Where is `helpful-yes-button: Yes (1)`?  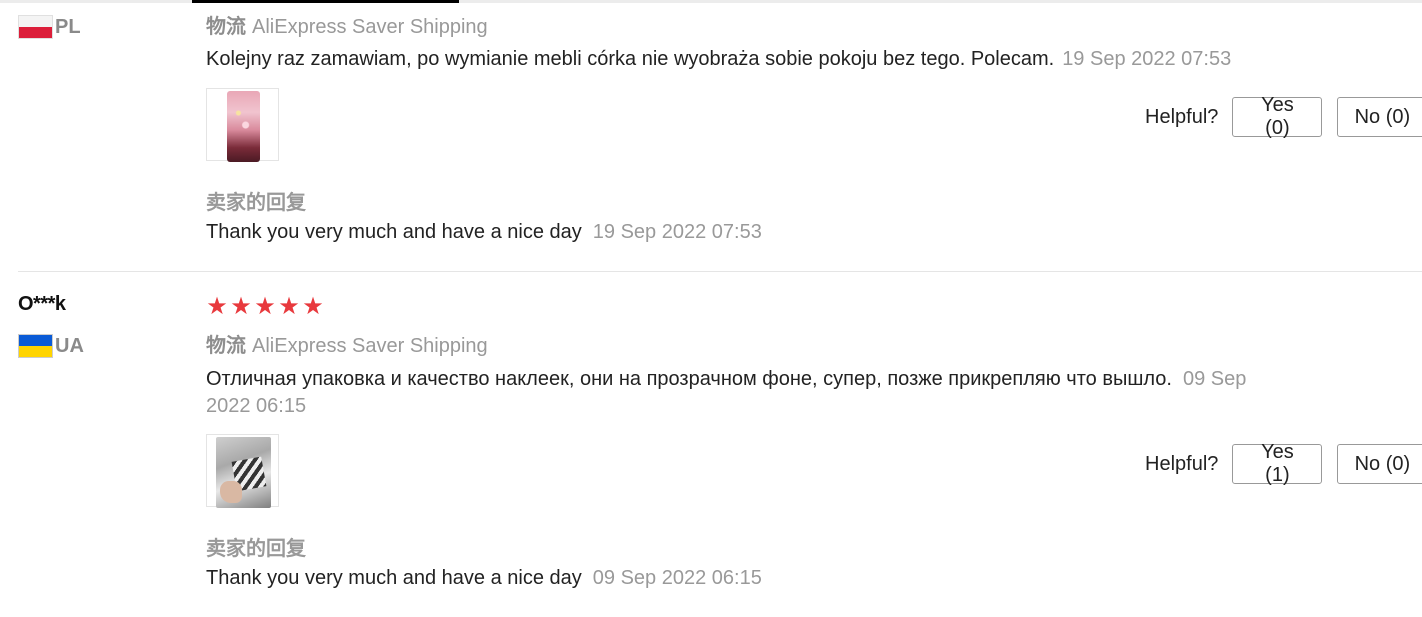 helpful-yes-button: Yes (1) is located at coordinates (1277, 463).